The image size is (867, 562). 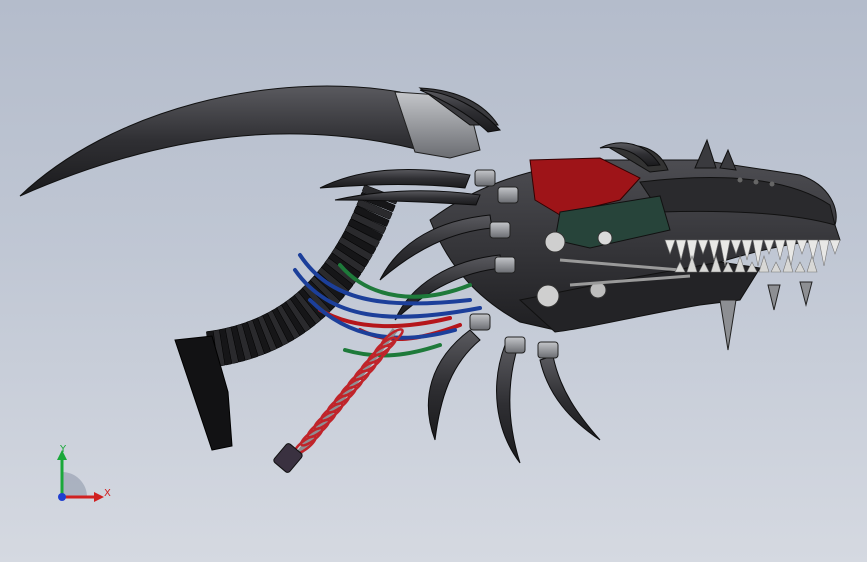 I want to click on triad-x-label: X, so click(x=107, y=493).